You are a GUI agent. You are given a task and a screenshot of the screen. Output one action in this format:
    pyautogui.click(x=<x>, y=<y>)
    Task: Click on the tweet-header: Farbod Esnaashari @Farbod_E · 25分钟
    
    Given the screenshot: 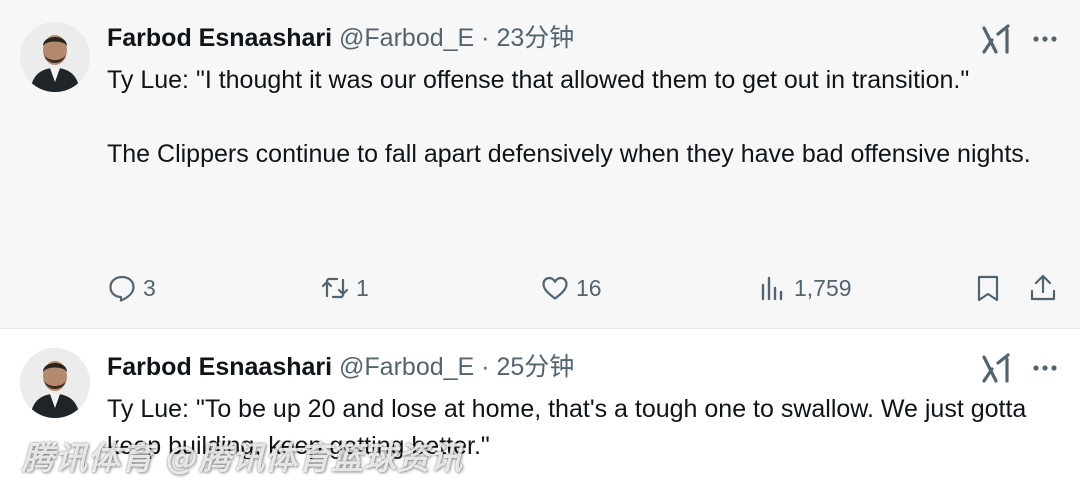 What is the action you would take?
    pyautogui.click(x=340, y=367)
    